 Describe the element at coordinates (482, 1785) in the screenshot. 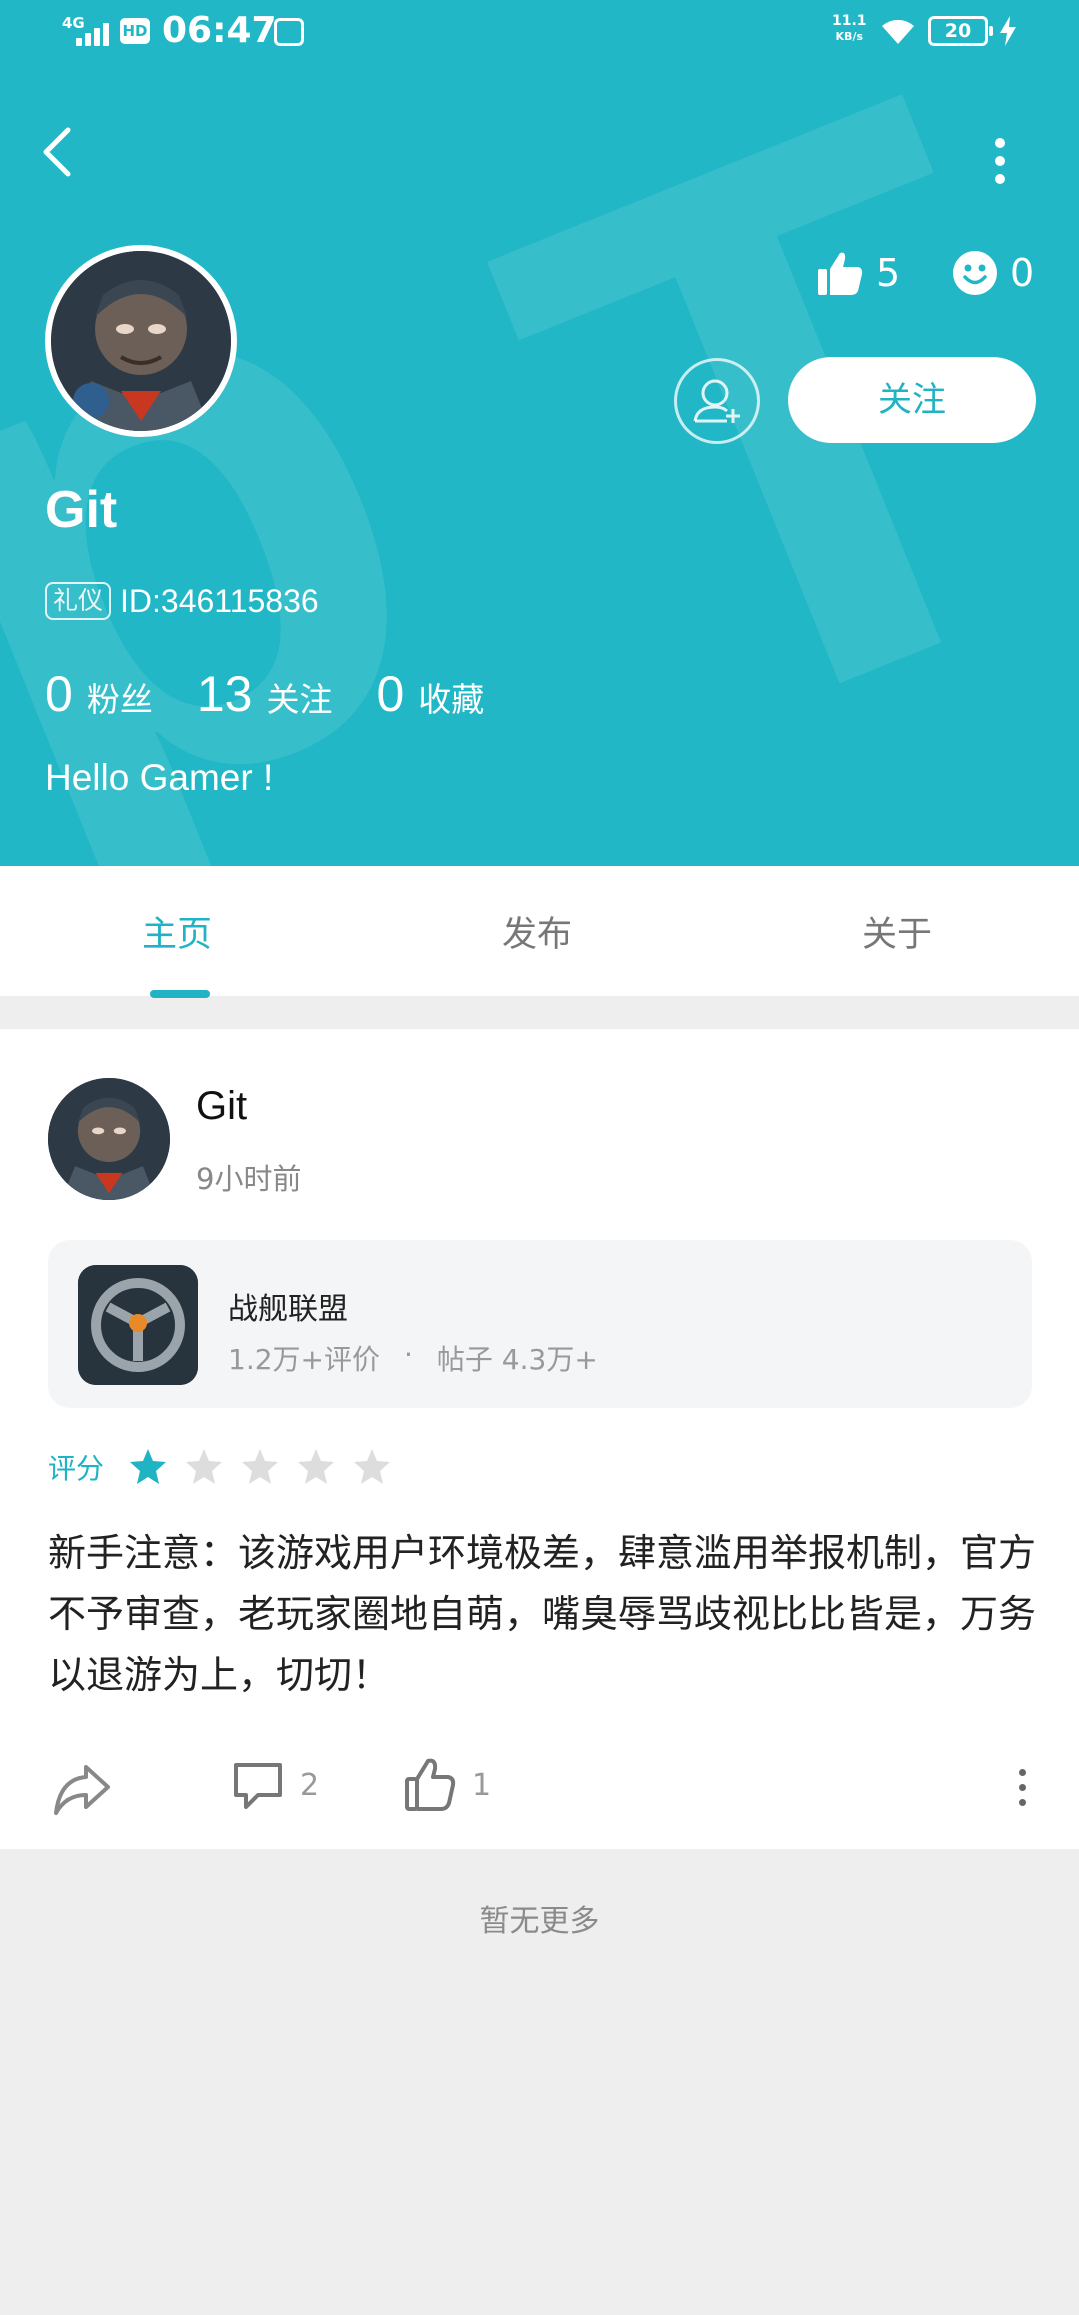

I see `like-count: 1` at that location.